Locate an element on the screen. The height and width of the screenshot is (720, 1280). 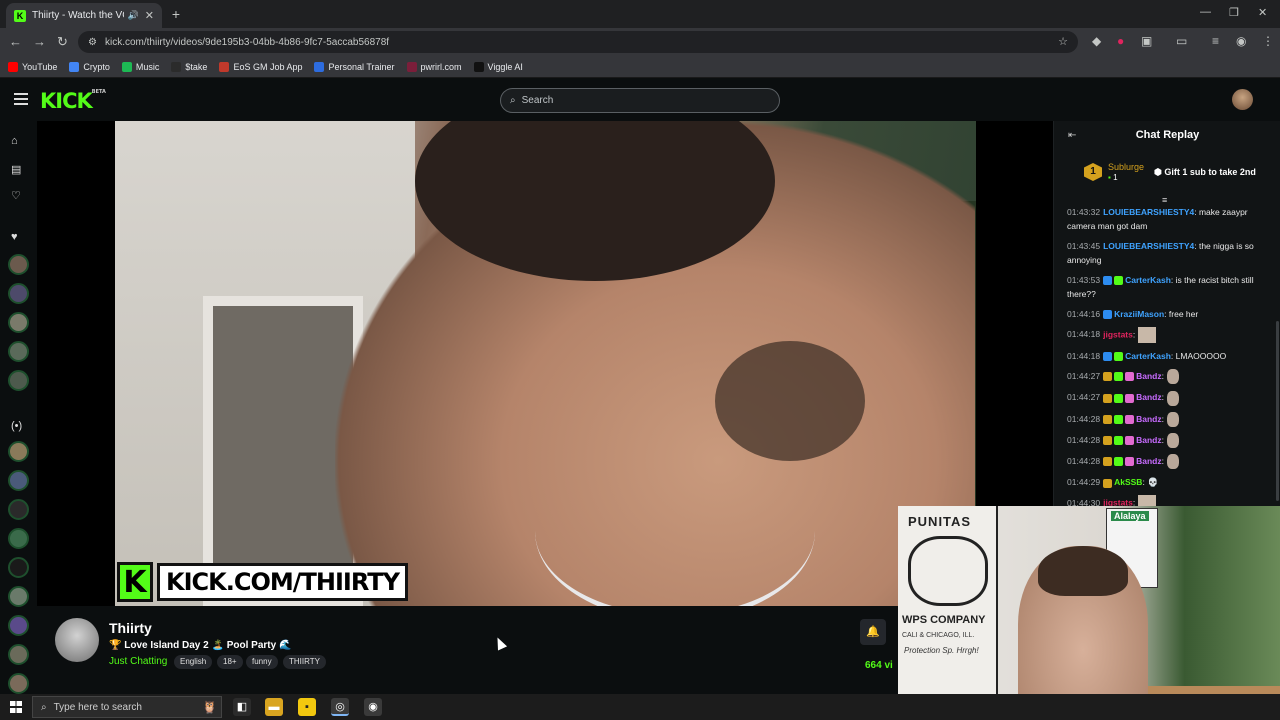
chat-message: 01:44:29 AkSSB: 💀 is located at coordinates (1170, 482).